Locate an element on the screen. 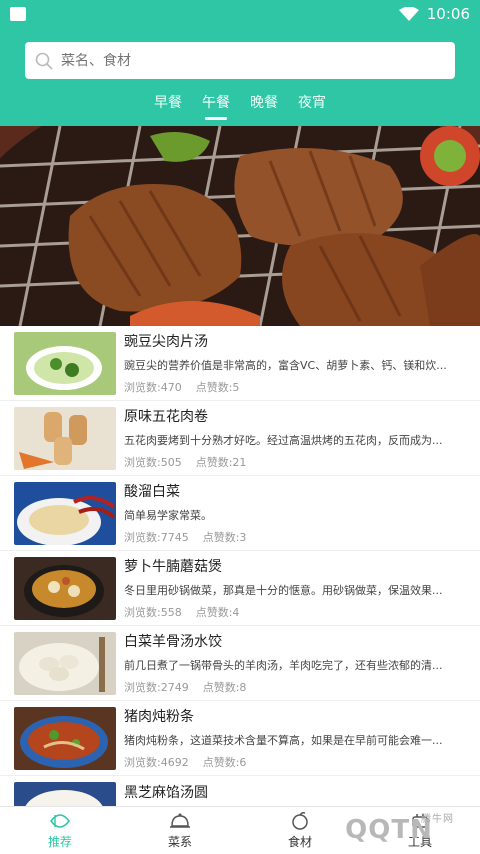 The image size is (480, 854). recipe-title: 酸溜白菜 is located at coordinates (152, 492).